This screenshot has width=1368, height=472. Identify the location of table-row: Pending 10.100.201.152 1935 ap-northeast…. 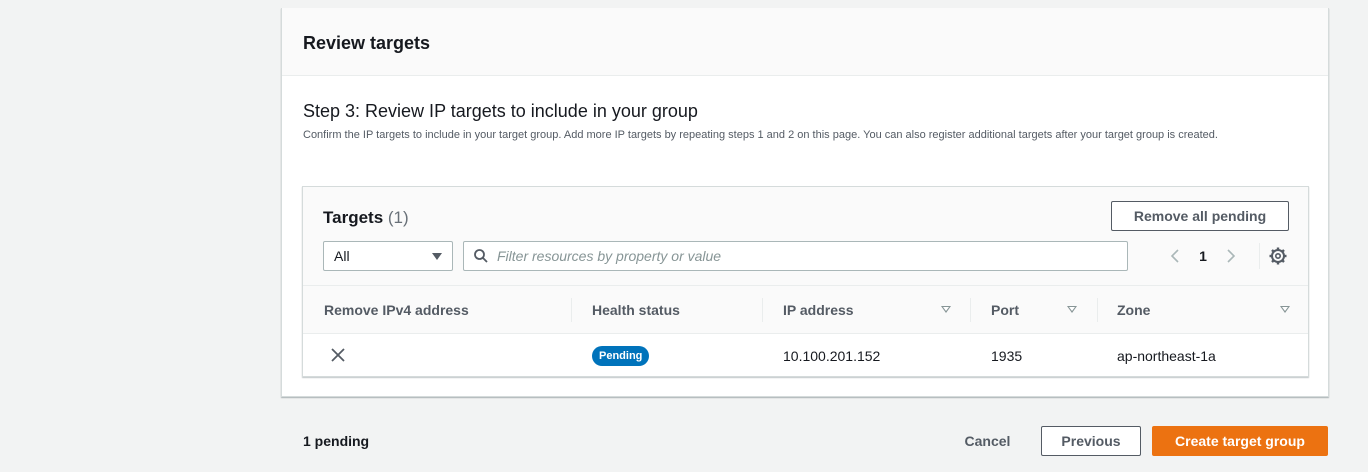
(805, 355).